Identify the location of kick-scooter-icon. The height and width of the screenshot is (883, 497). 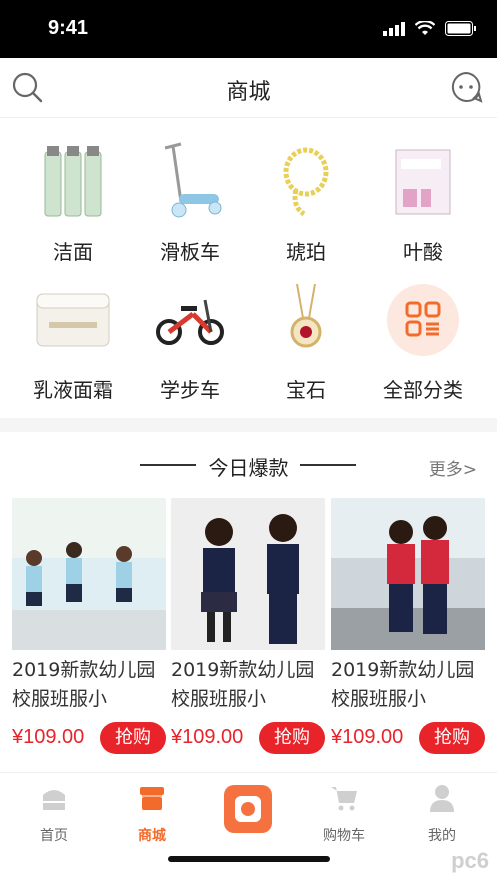
(190, 182).